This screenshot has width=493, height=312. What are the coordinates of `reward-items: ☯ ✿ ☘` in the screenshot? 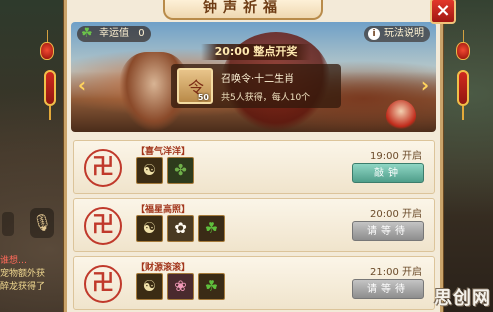 It's located at (180, 228).